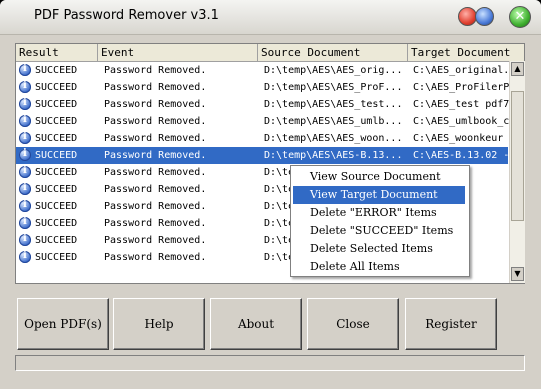 Image resolution: width=541 pixels, height=389 pixels. I want to click on close-window-button: ✕, so click(520, 17).